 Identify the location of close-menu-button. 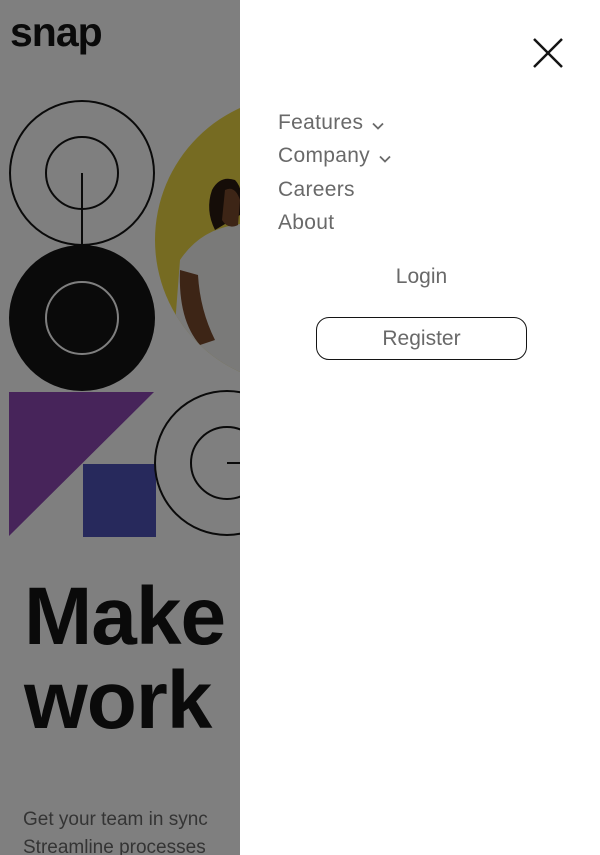
(548, 53).